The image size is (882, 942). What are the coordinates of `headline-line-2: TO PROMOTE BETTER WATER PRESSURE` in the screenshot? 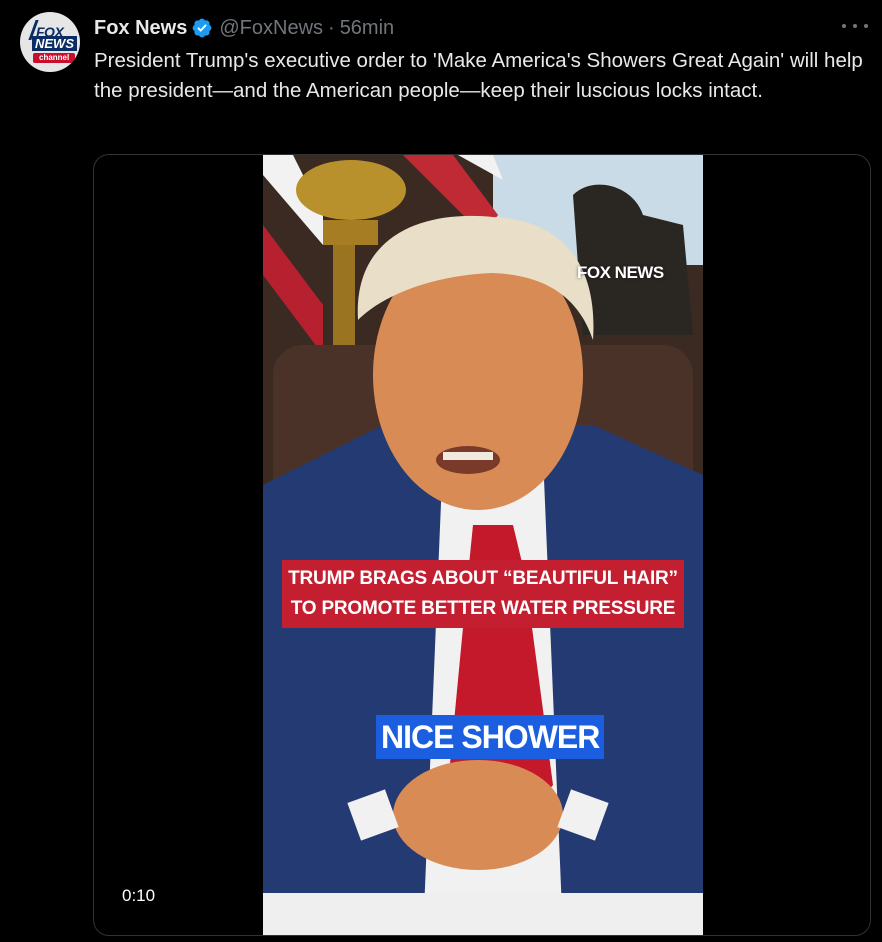 It's located at (483, 608).